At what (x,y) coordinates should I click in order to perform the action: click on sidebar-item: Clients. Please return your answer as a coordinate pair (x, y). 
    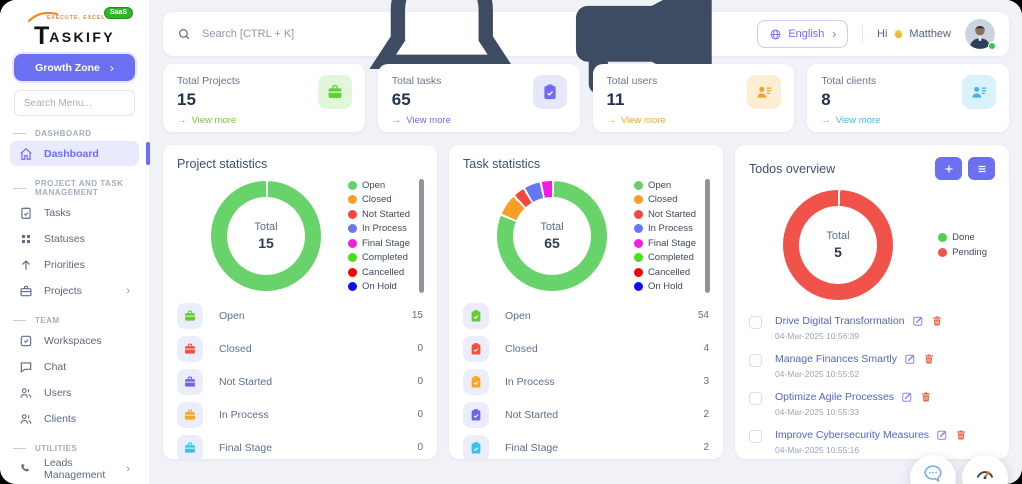
    Looking at the image, I should click on (74, 418).